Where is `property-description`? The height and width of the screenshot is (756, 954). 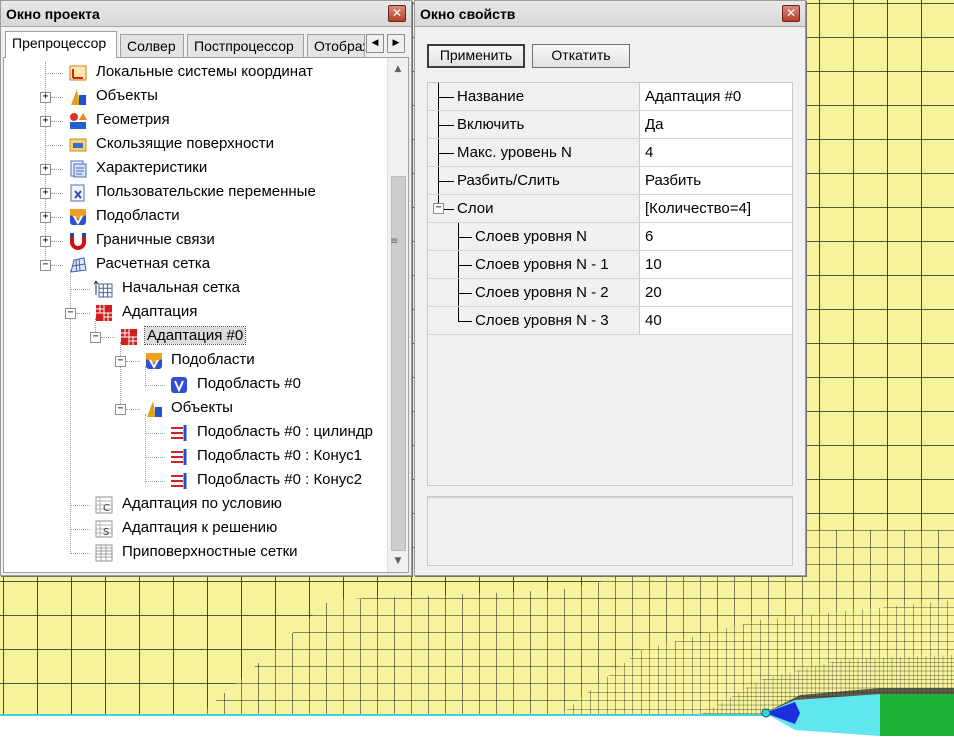
property-description is located at coordinates (610, 531).